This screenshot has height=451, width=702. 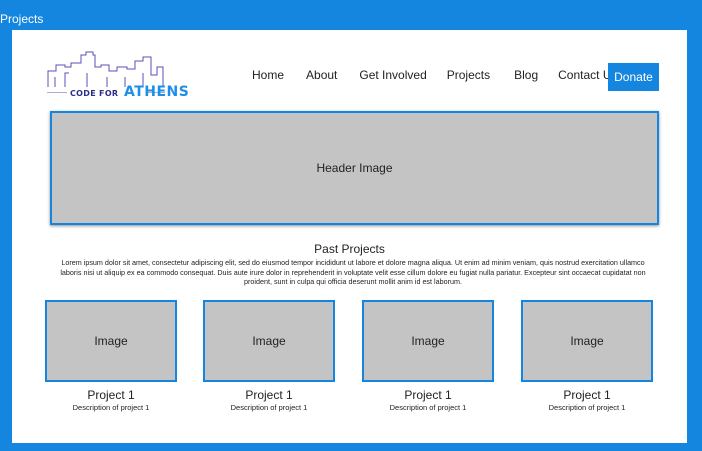 I want to click on nav-about: About, so click(x=321, y=75).